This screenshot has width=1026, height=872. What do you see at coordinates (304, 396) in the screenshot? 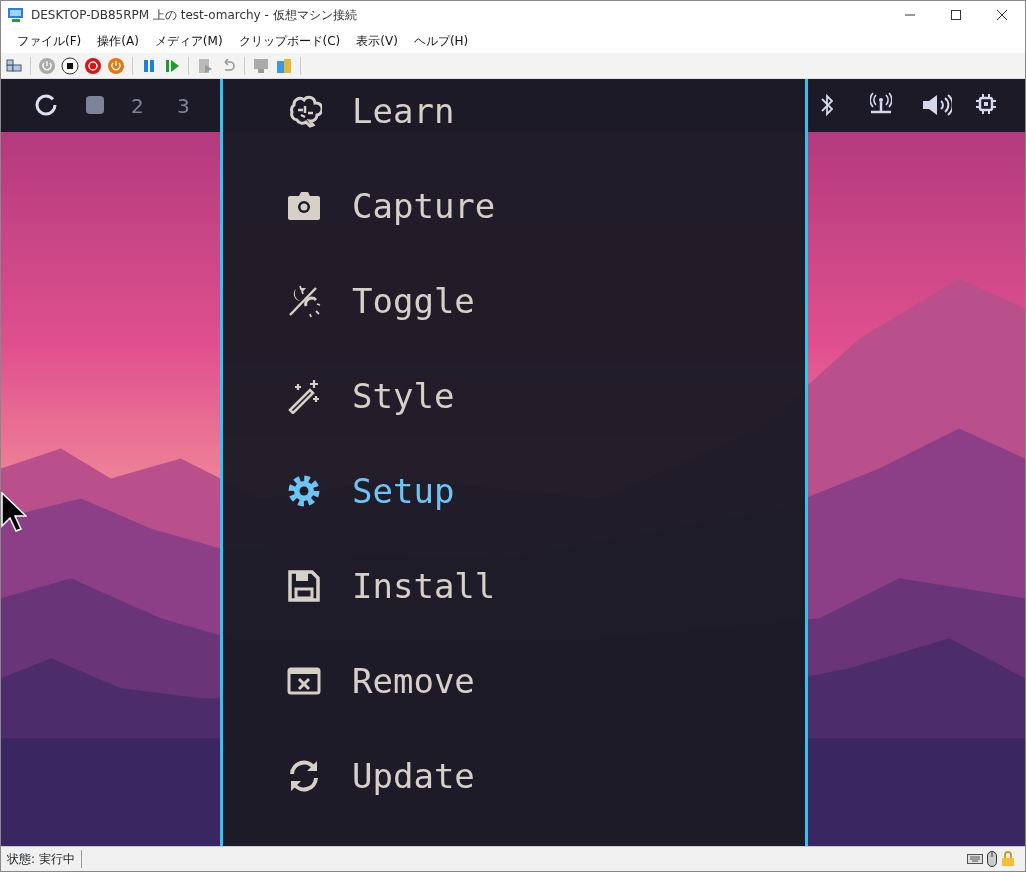
I see `magic-wand-icon` at bounding box center [304, 396].